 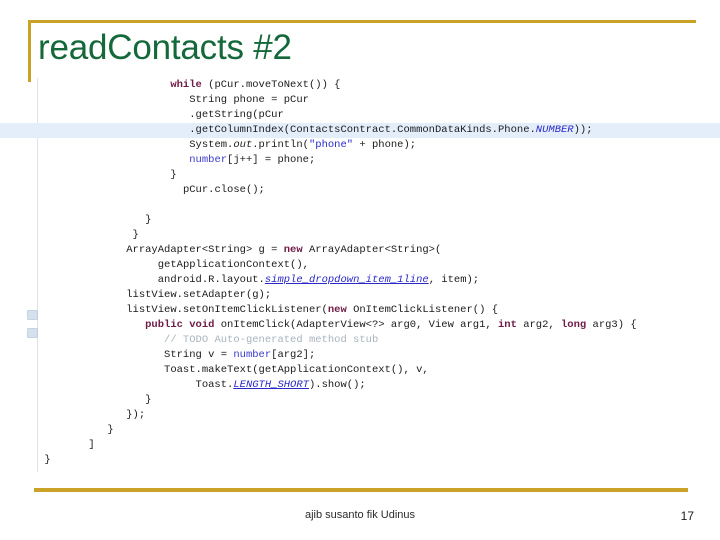 What do you see at coordinates (360, 115) in the screenshot?
I see `code-line: .getString(pCur` at bounding box center [360, 115].